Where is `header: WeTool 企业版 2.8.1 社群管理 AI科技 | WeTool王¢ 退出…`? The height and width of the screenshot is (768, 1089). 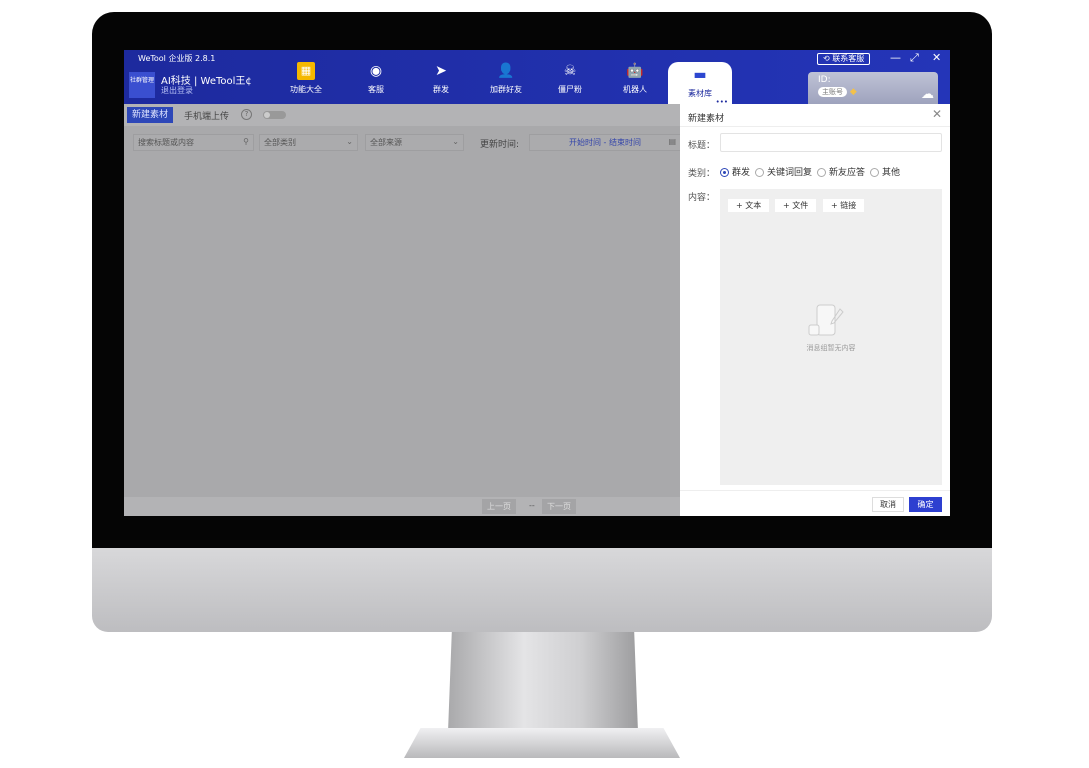
header: WeTool 企业版 2.8.1 社群管理 AI科技 | WeTool王¢ 退出… is located at coordinates (537, 78).